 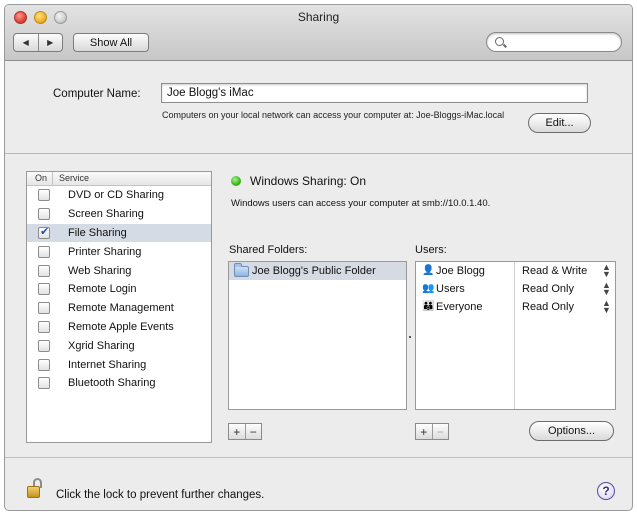 I want to click on service-name: Web Sharing, so click(x=100, y=270).